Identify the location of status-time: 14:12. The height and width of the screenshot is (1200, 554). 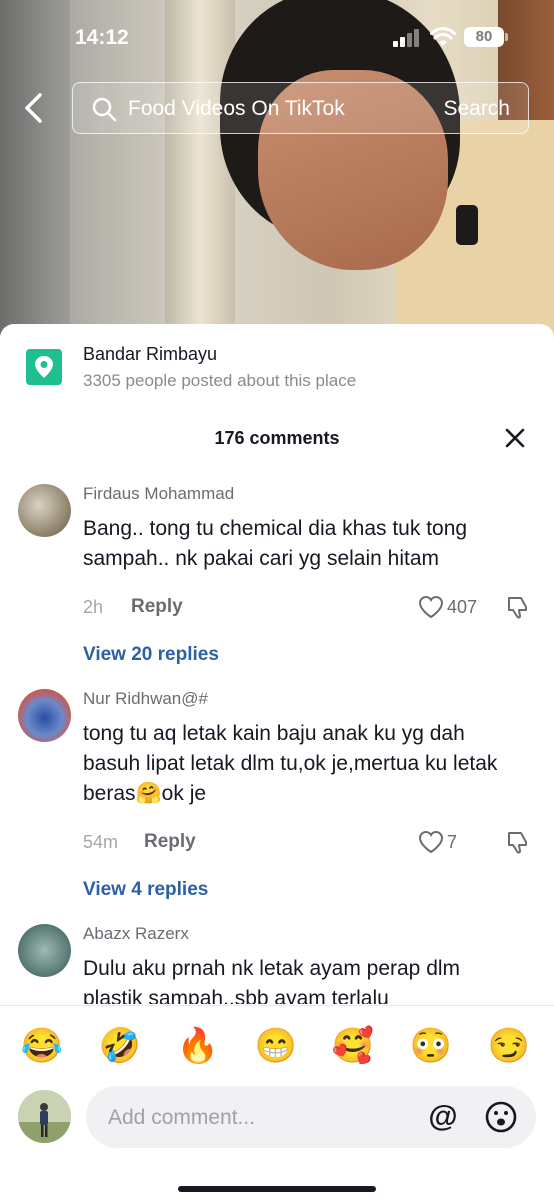
(102, 37).